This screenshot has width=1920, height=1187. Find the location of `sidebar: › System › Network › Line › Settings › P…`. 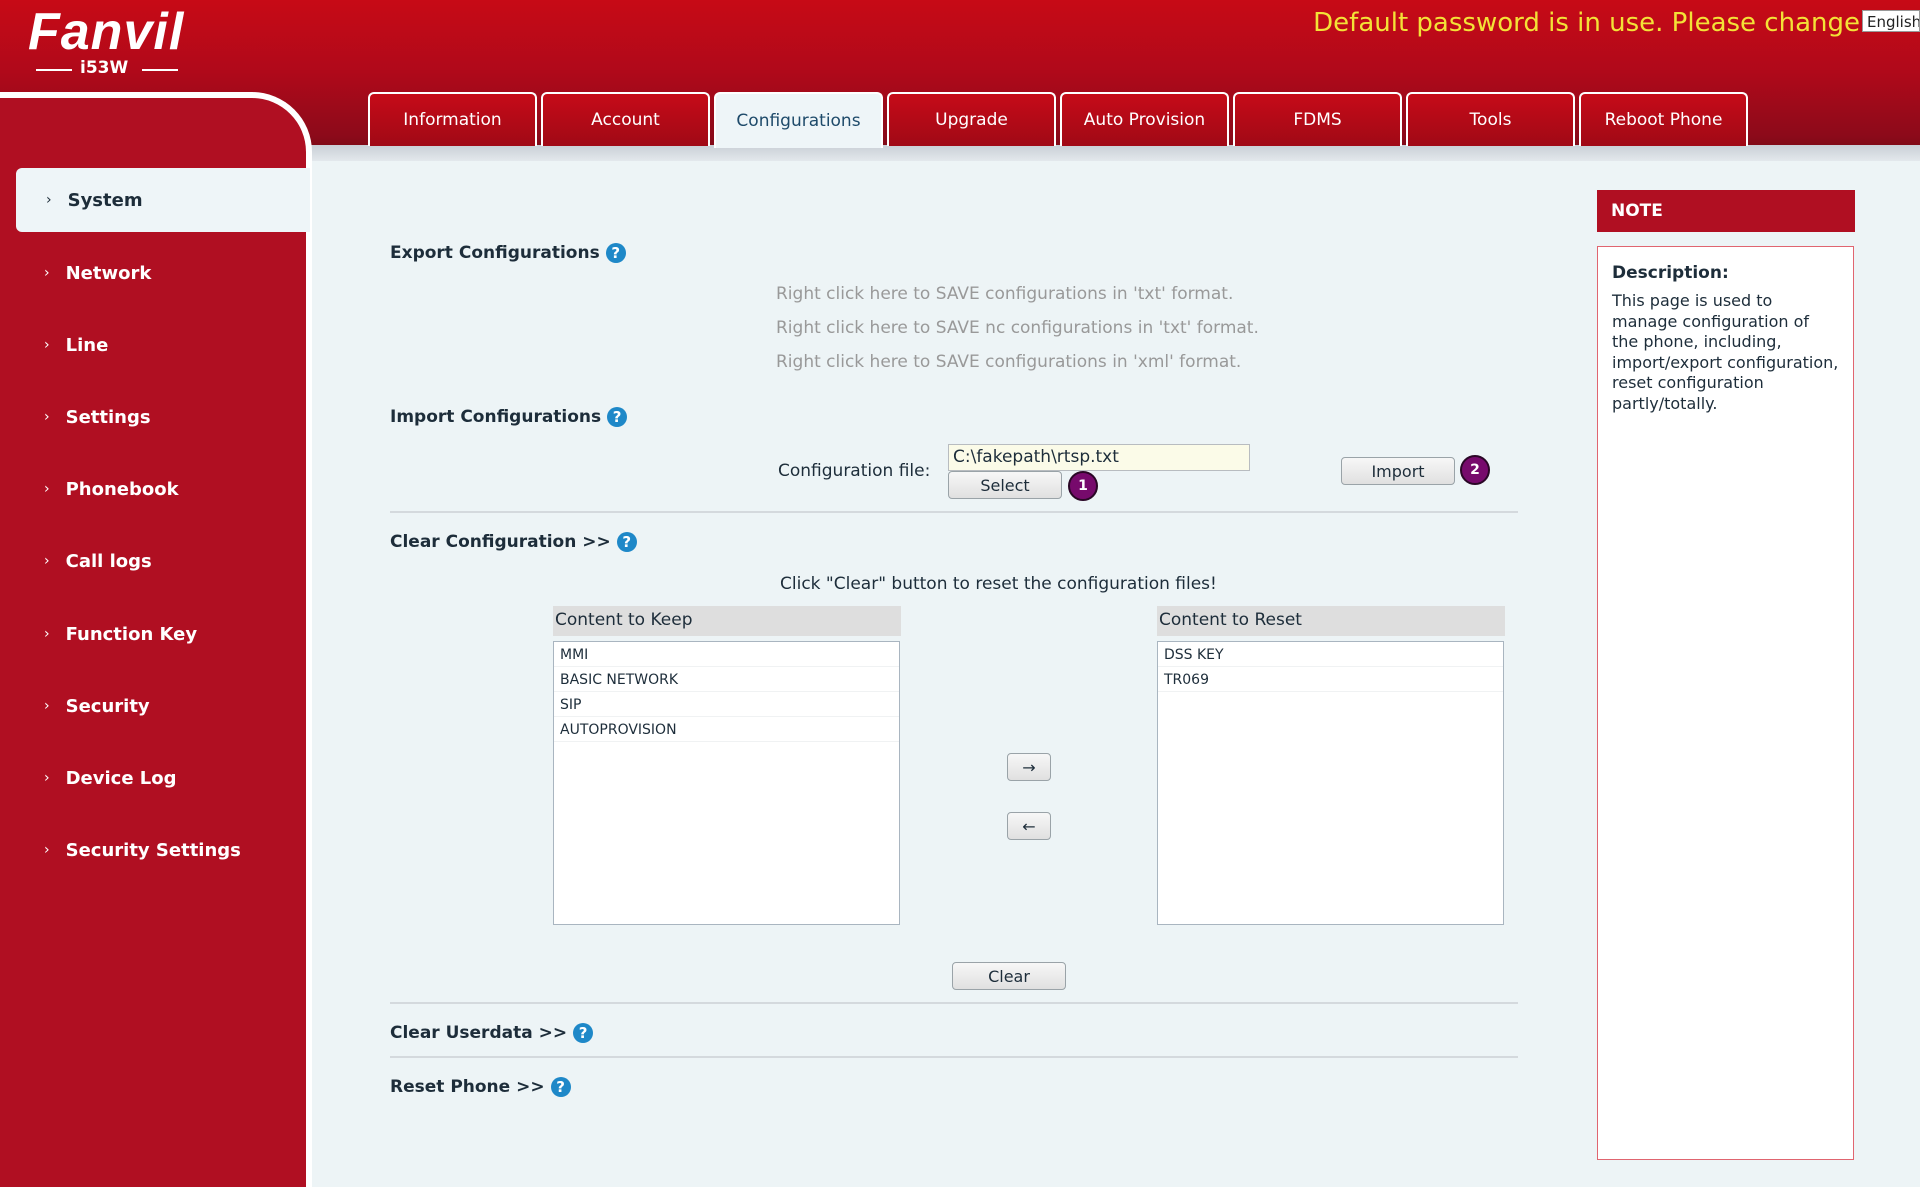

sidebar: › System › Network › Line › Settings › P… is located at coordinates (156, 639).